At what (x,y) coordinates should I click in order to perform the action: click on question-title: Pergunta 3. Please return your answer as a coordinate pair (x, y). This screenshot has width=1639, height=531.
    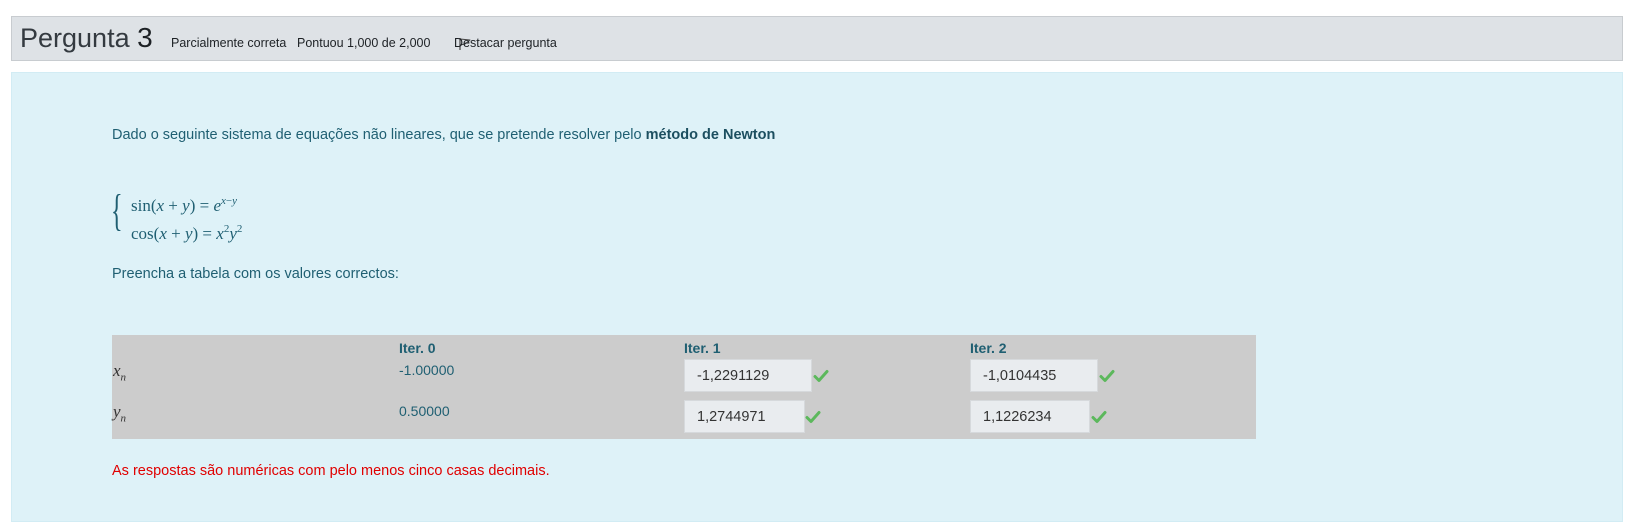
    Looking at the image, I should click on (86, 38).